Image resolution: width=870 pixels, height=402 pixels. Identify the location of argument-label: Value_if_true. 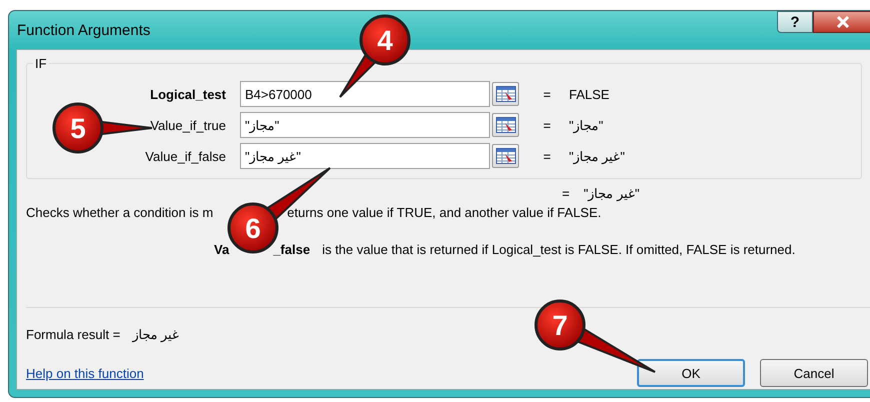
(188, 125).